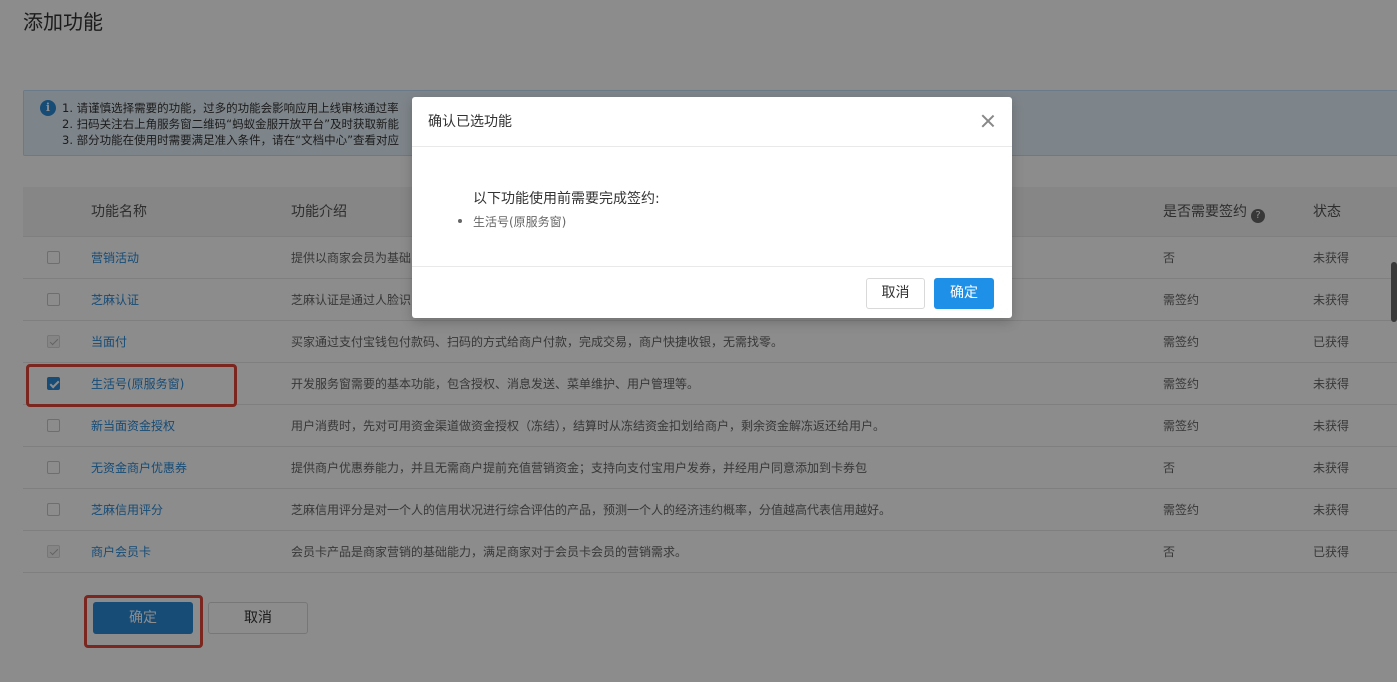  Describe the element at coordinates (712, 122) in the screenshot. I see `modal-header: 确认已选功能` at that location.